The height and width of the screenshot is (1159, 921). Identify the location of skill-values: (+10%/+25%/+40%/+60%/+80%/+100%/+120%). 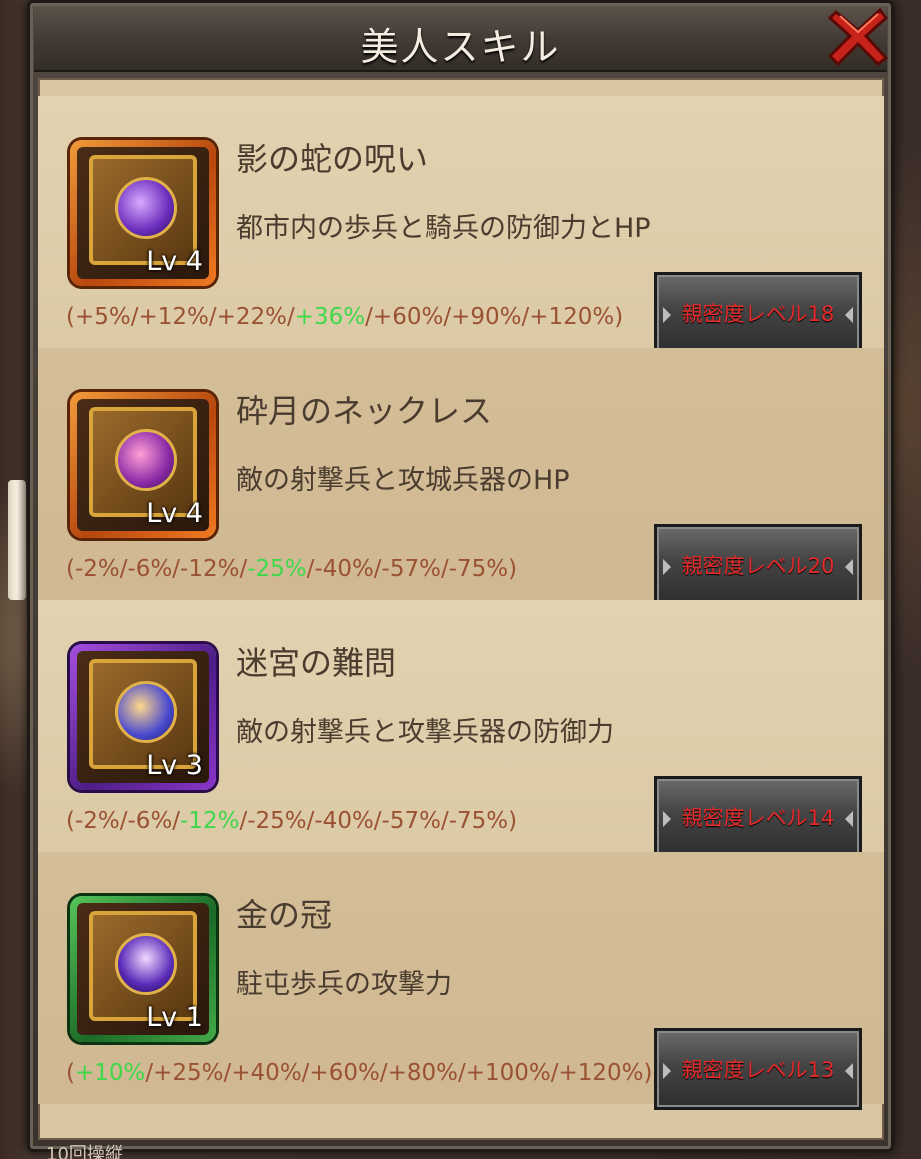
(359, 1073).